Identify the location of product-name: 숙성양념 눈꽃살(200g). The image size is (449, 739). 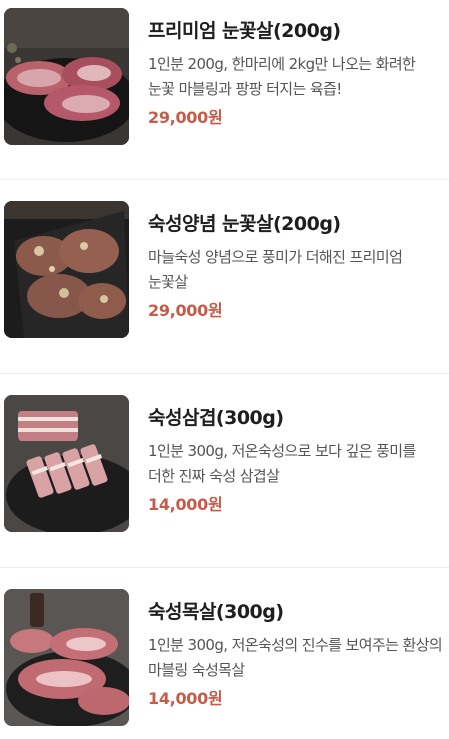
(295, 224).